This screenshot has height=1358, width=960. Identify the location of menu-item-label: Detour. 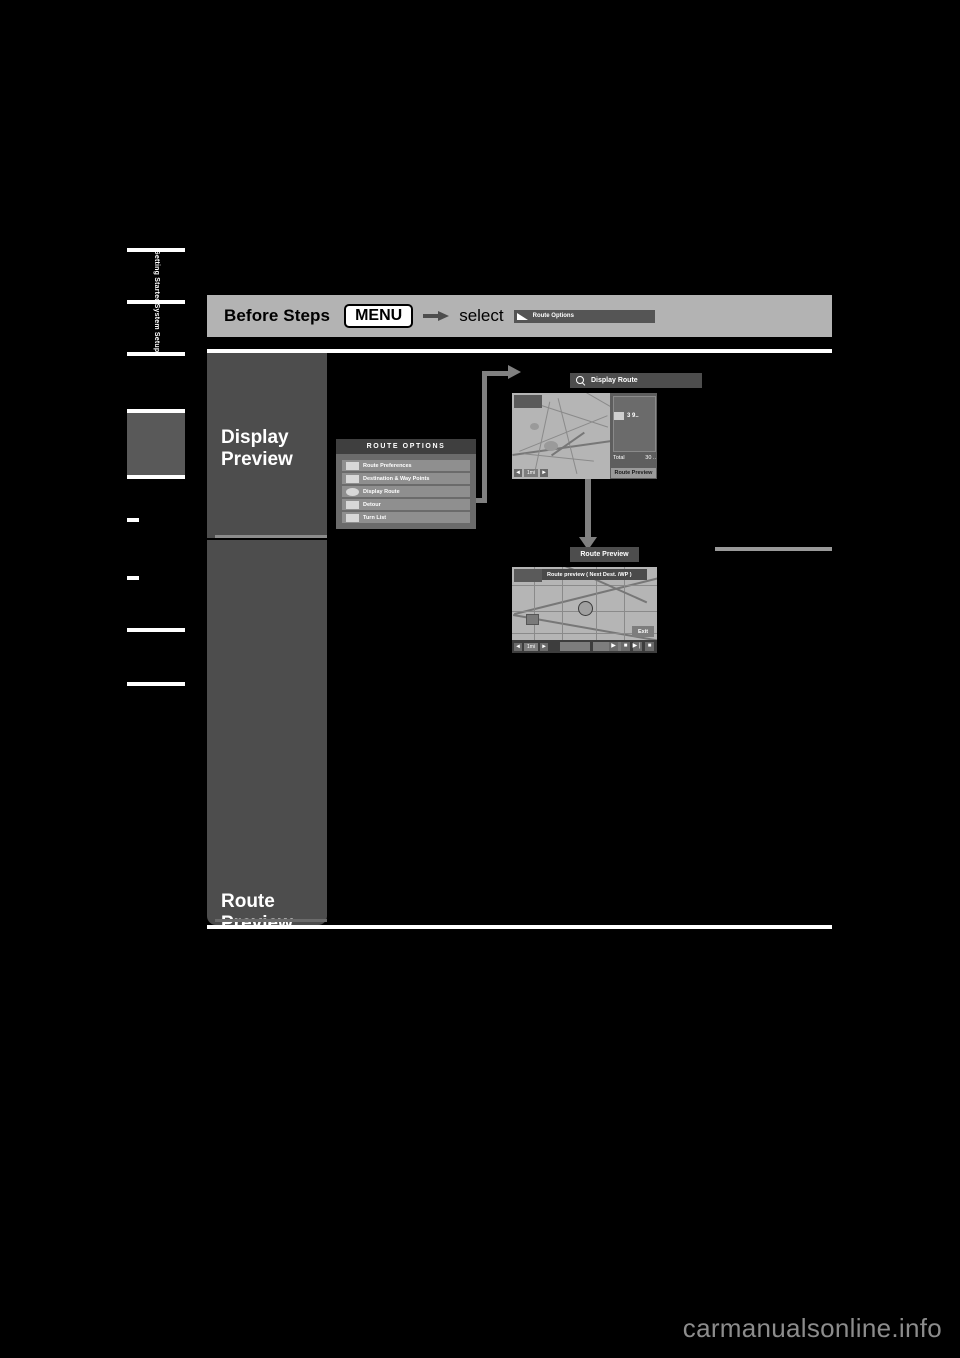
(372, 504).